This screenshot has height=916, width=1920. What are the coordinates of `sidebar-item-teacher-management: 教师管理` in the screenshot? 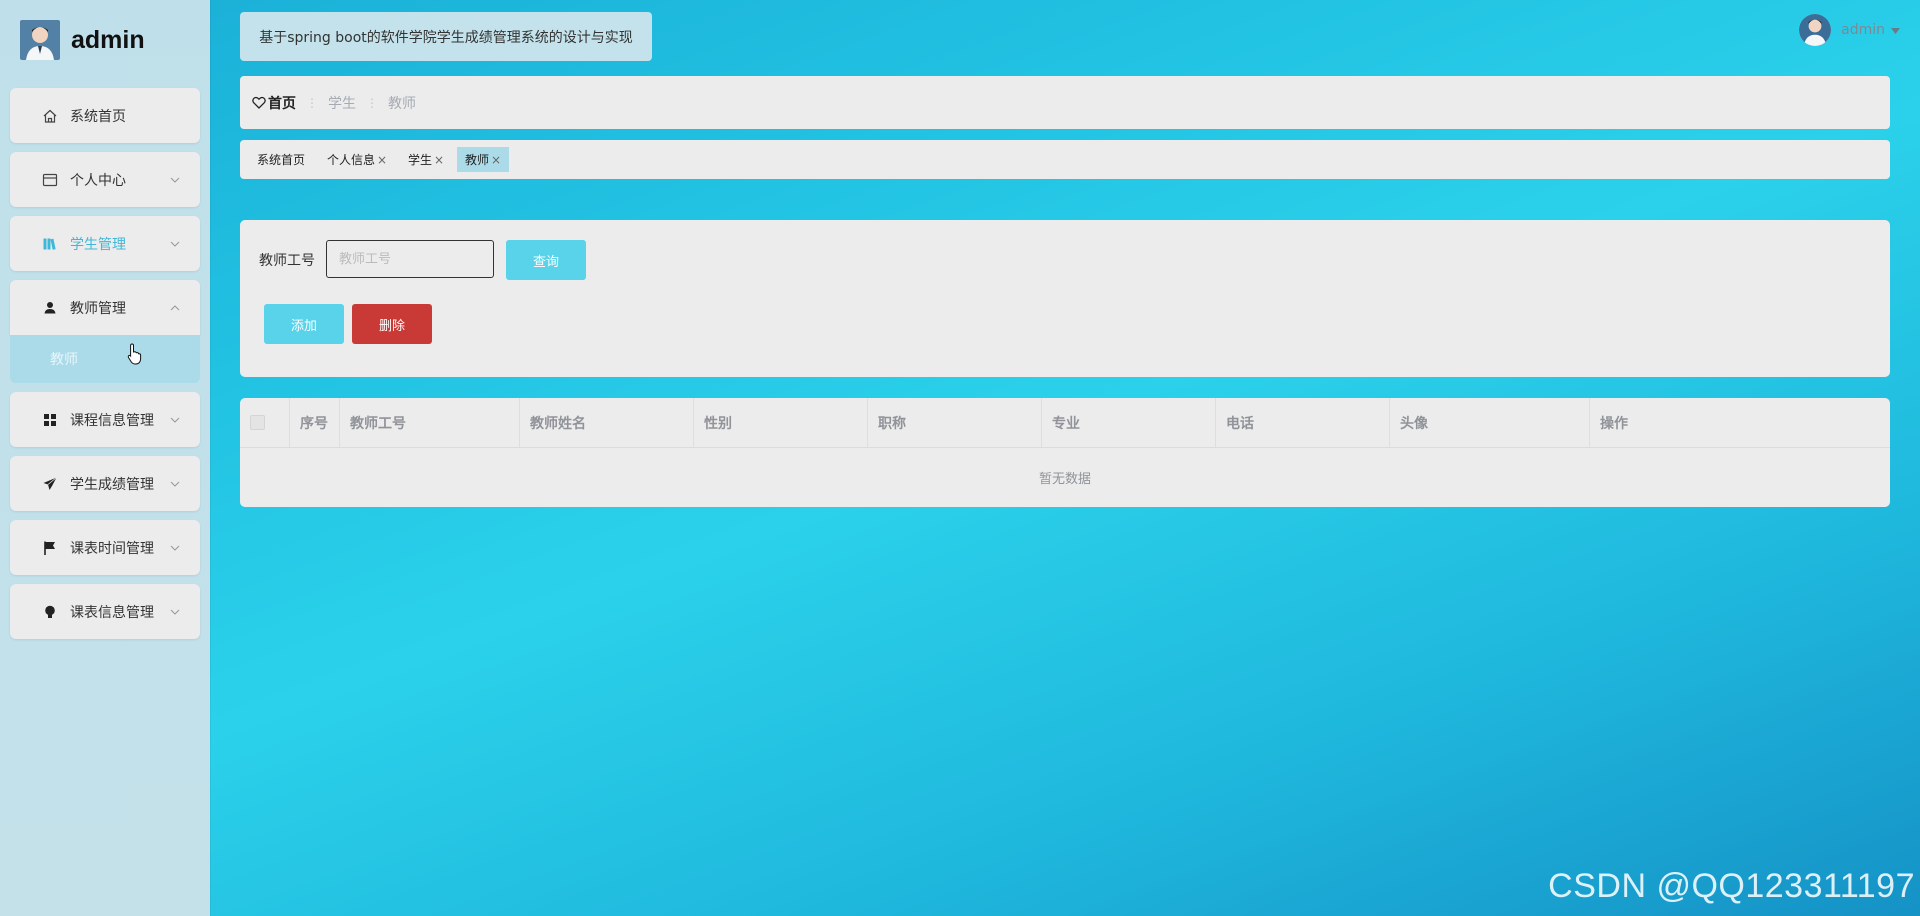 It's located at (105, 307).